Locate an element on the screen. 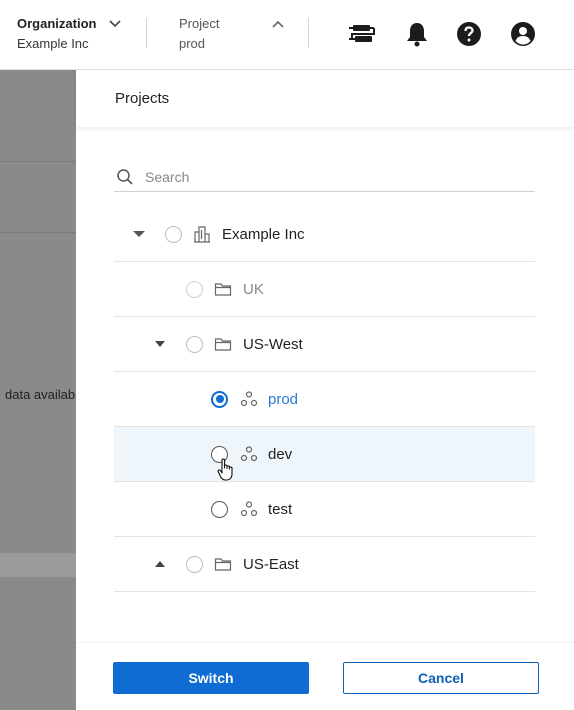 This screenshot has height=710, width=574. radio-us-west is located at coordinates (194, 344).